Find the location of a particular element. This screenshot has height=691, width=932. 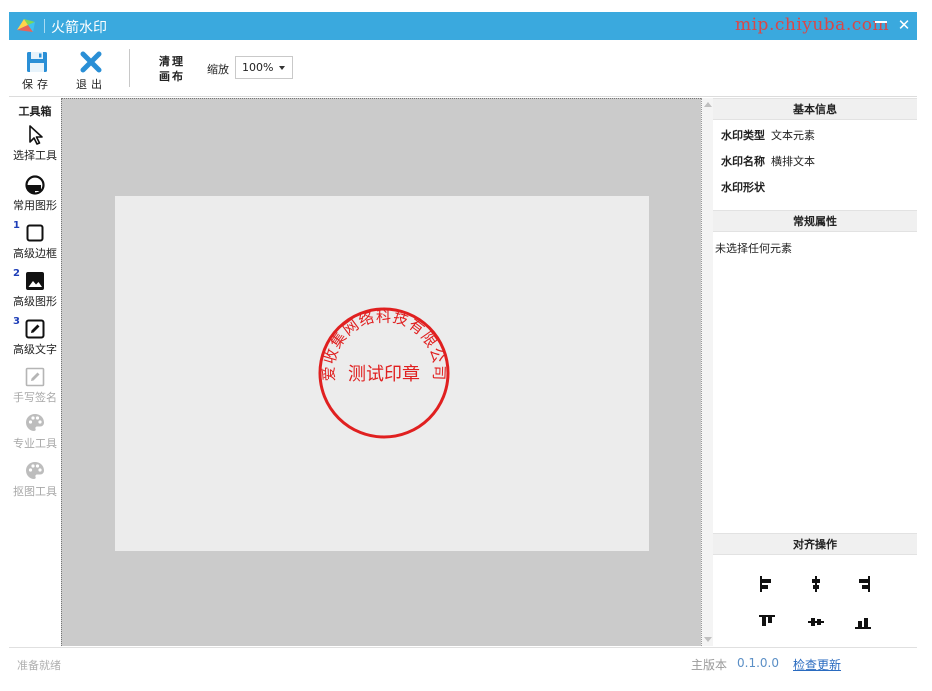

tool-badge: 3 is located at coordinates (16, 321).